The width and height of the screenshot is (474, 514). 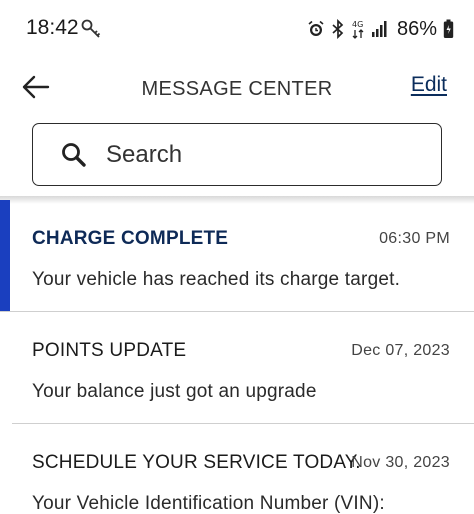 What do you see at coordinates (414, 238) in the screenshot?
I see `message-date: 06:30 PM` at bounding box center [414, 238].